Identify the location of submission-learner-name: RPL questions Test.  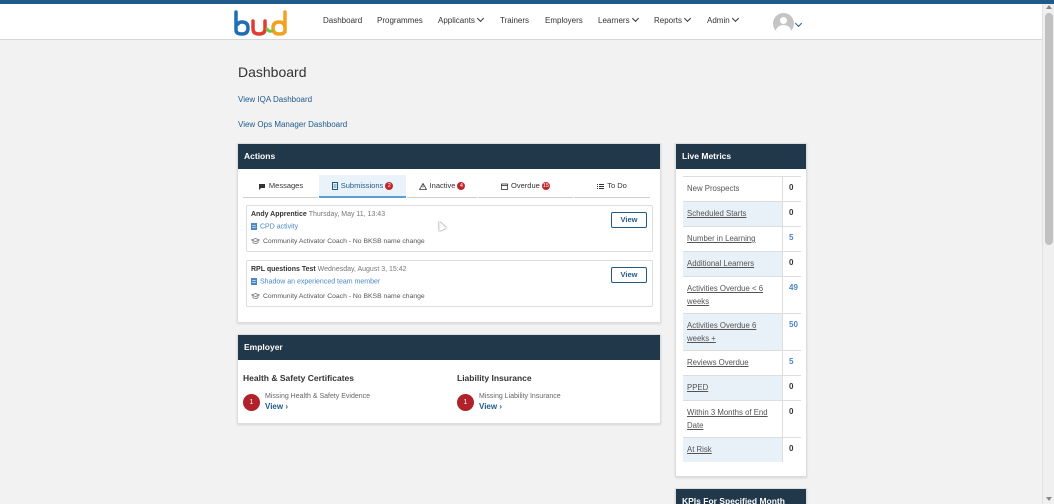
(283, 269).